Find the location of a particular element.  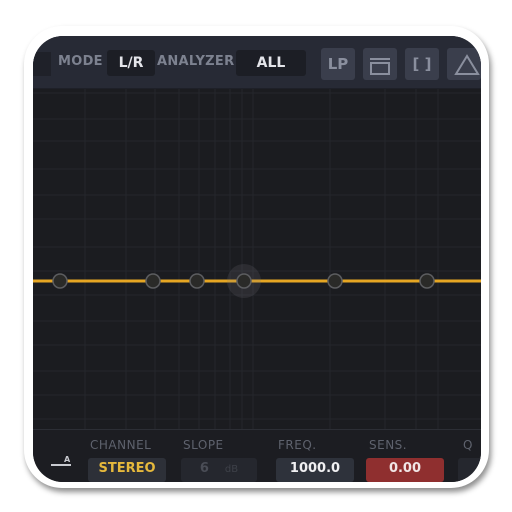

window-icon is located at coordinates (380, 66).